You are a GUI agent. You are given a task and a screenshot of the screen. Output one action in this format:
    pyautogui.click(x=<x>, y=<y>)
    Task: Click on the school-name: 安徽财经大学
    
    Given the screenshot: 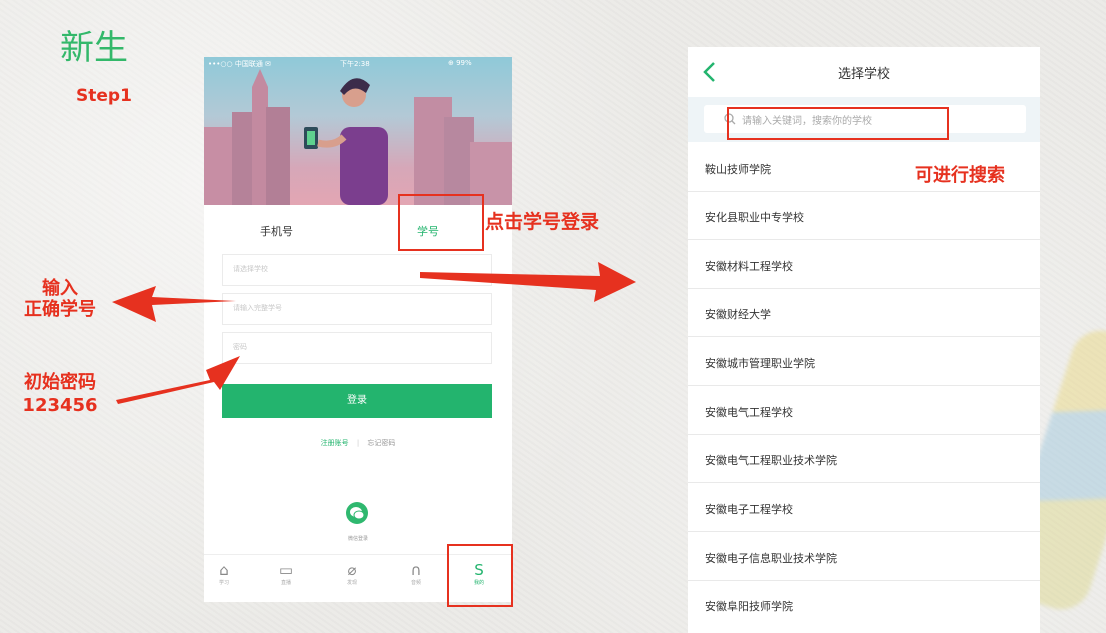 What is the action you would take?
    pyautogui.click(x=738, y=314)
    